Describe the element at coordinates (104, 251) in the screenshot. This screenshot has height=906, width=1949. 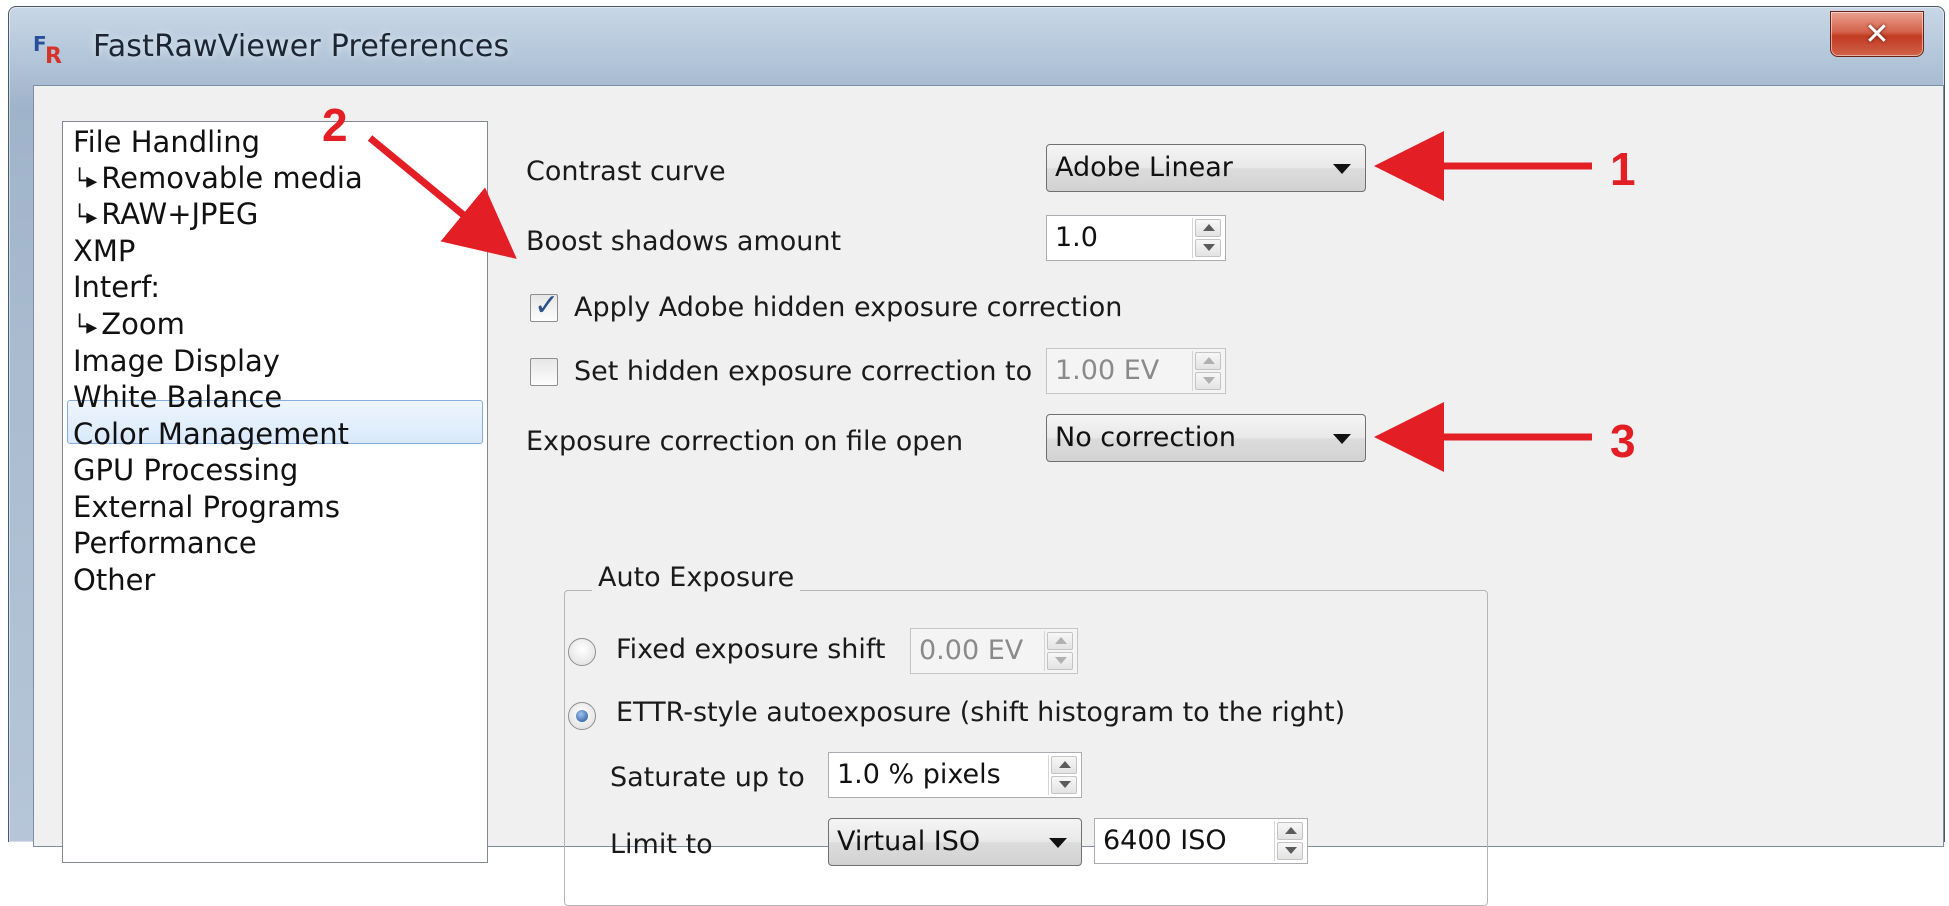
I see `sidebar-item-xmp: XMP` at that location.